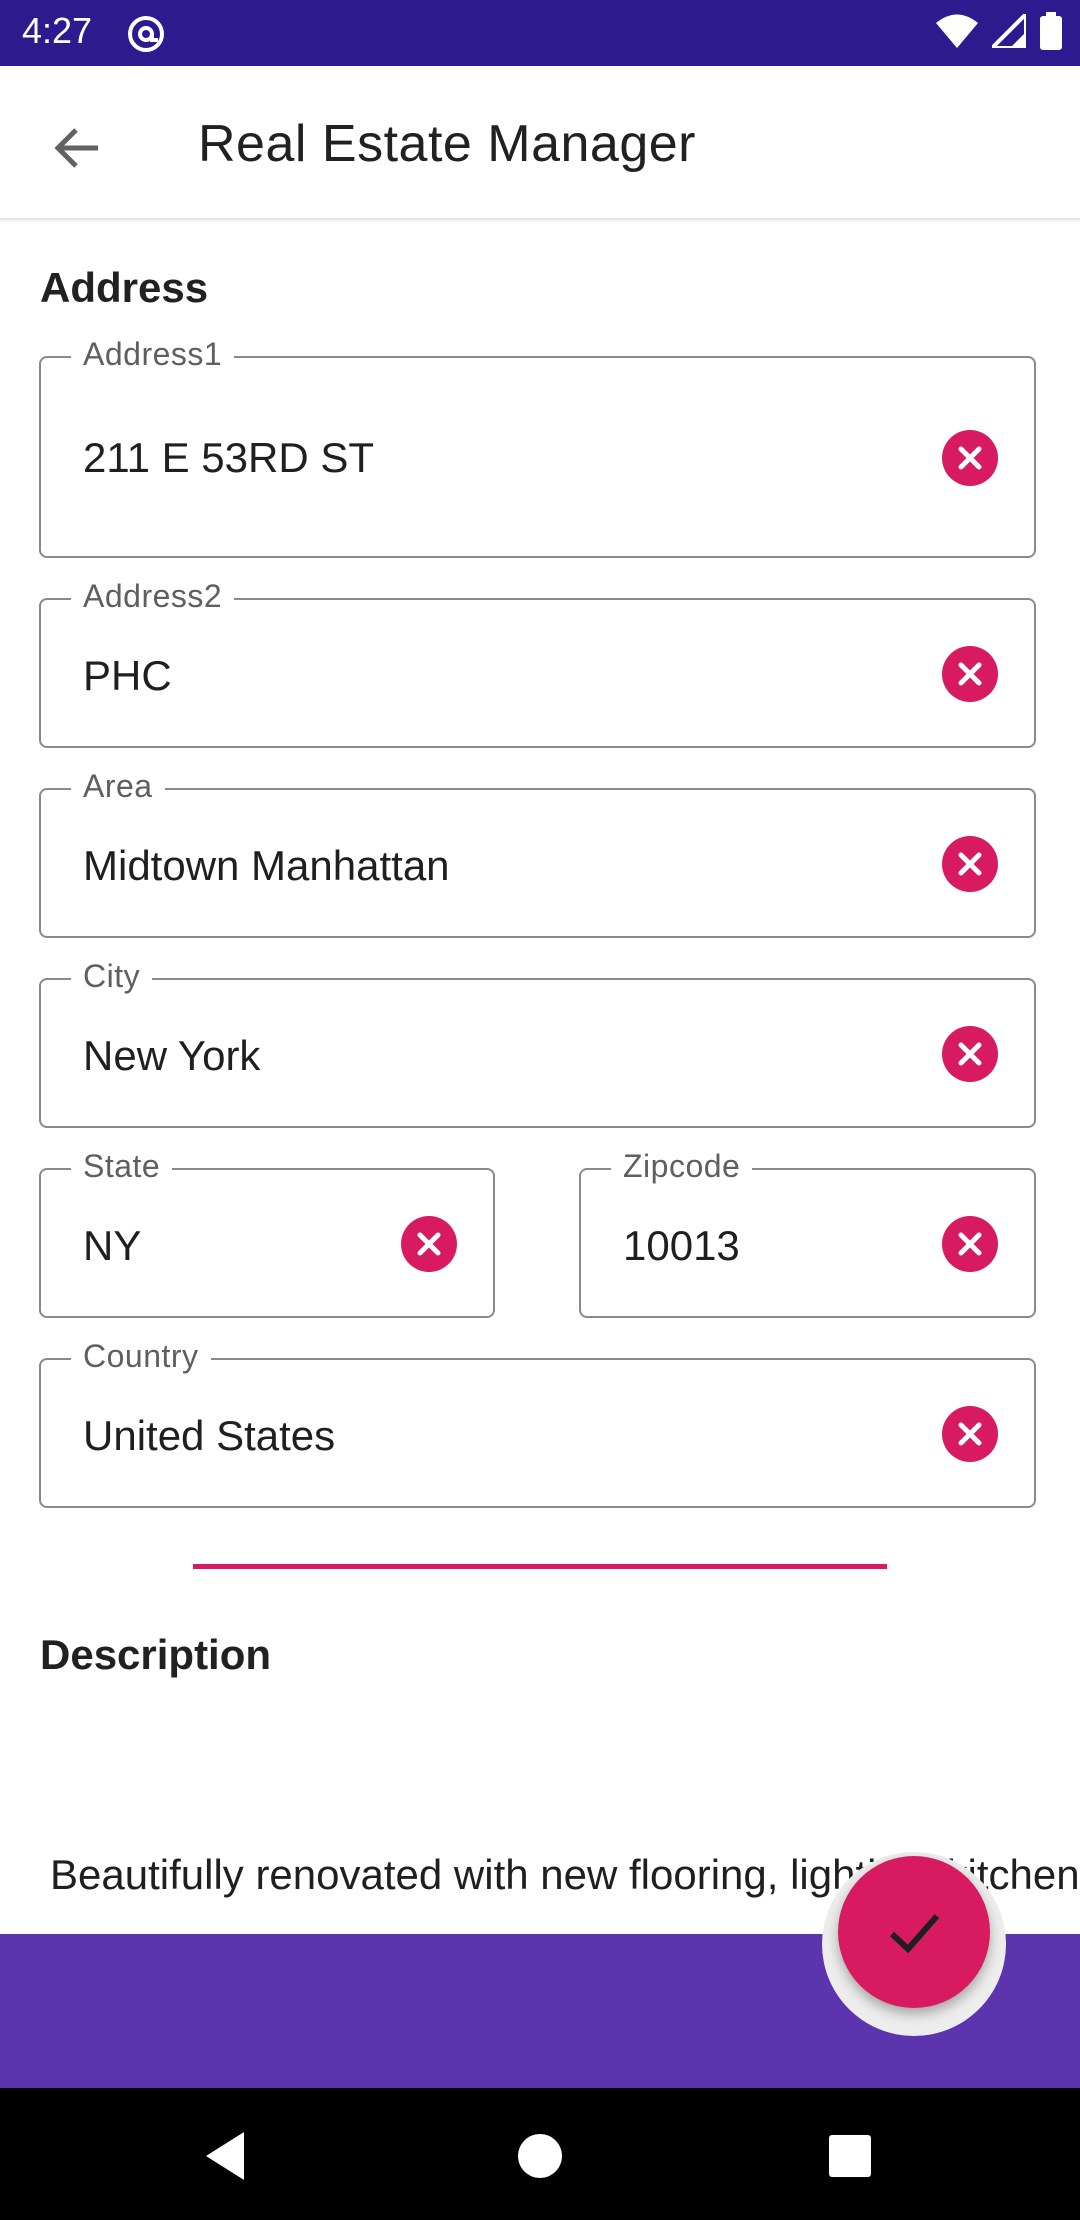 This screenshot has height=2220, width=1080. Describe the element at coordinates (914, 1932) in the screenshot. I see `save-fab-button` at that location.